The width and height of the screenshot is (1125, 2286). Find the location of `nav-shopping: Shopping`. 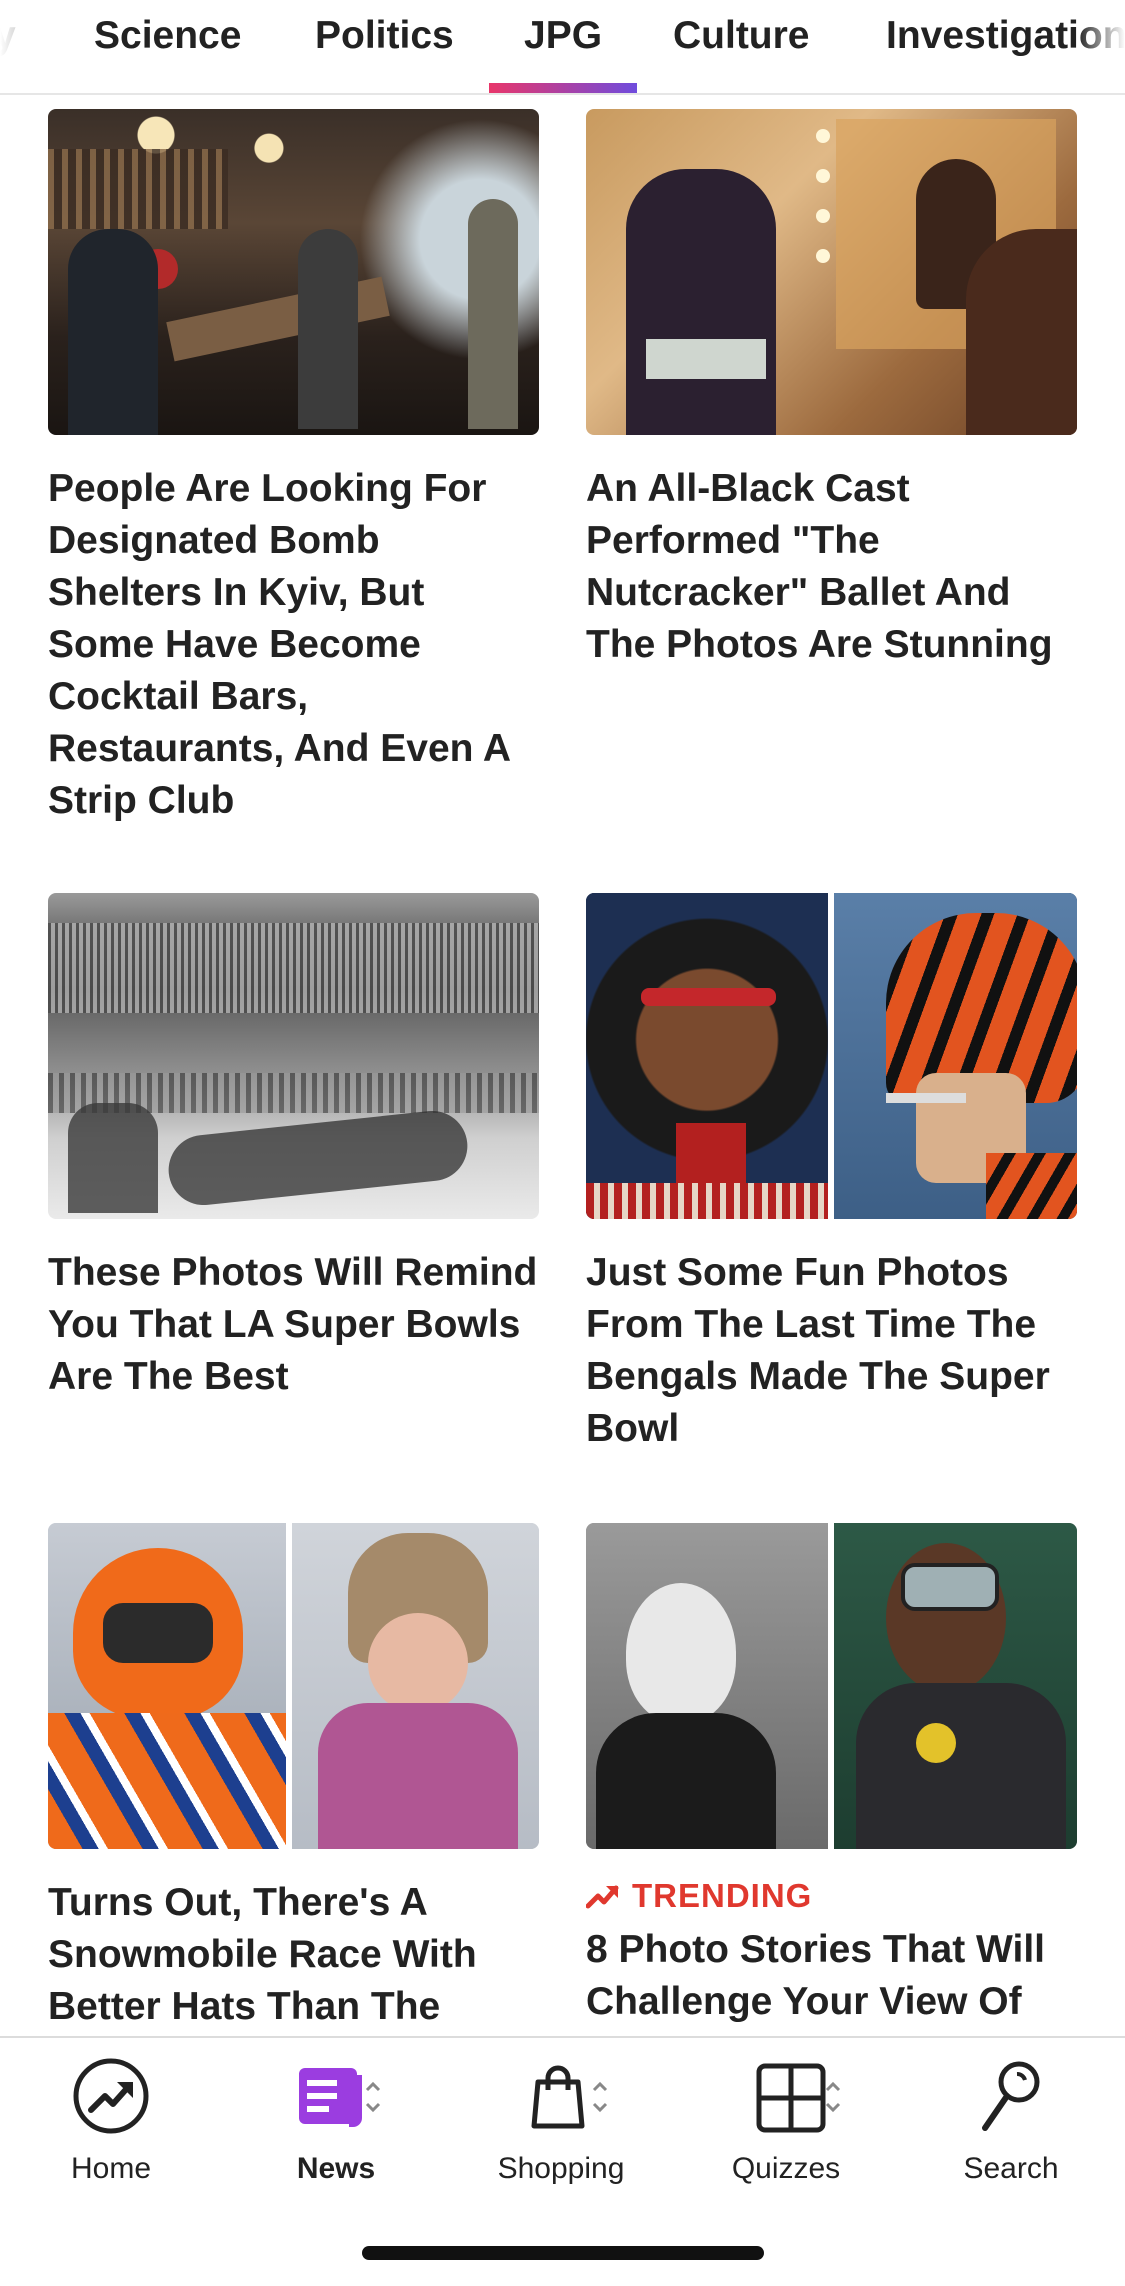

nav-shopping: Shopping is located at coordinates (561, 2121).